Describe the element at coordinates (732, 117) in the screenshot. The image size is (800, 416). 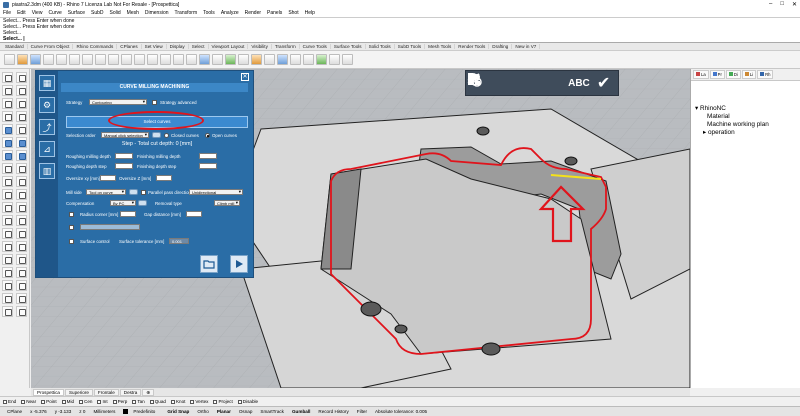
I see `tree-item-material: Material` at that location.